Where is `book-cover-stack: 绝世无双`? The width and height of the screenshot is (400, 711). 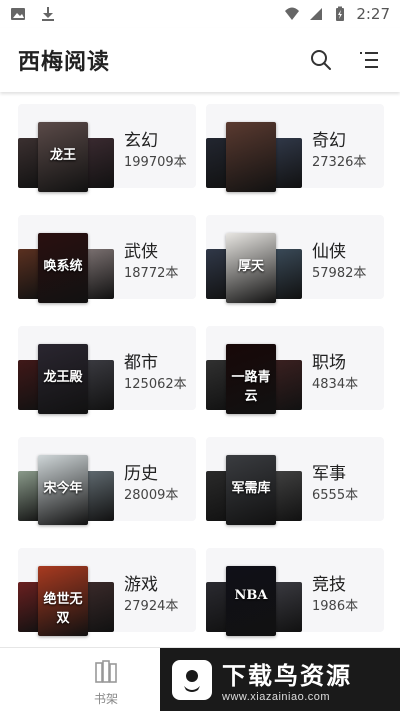
book-cover-stack: 绝世无双 is located at coordinates (66, 601).